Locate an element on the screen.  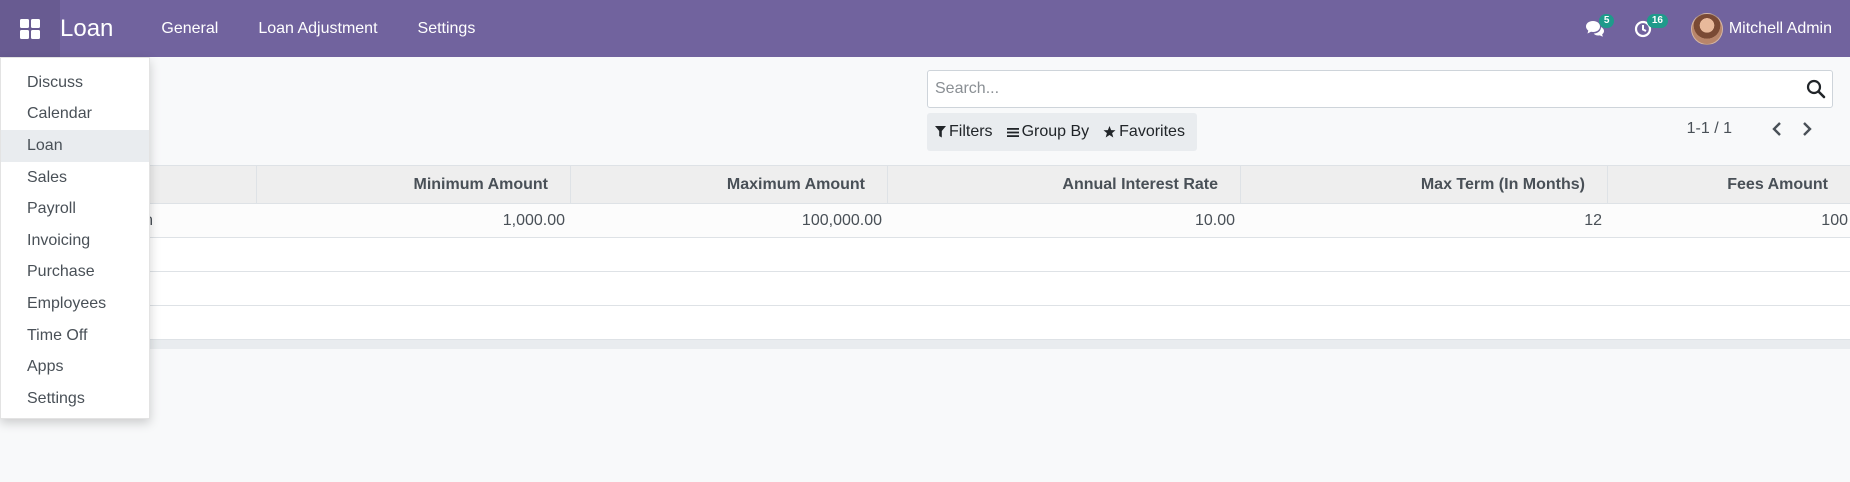
apps-menu-item-settings: Settings is located at coordinates (75, 399).